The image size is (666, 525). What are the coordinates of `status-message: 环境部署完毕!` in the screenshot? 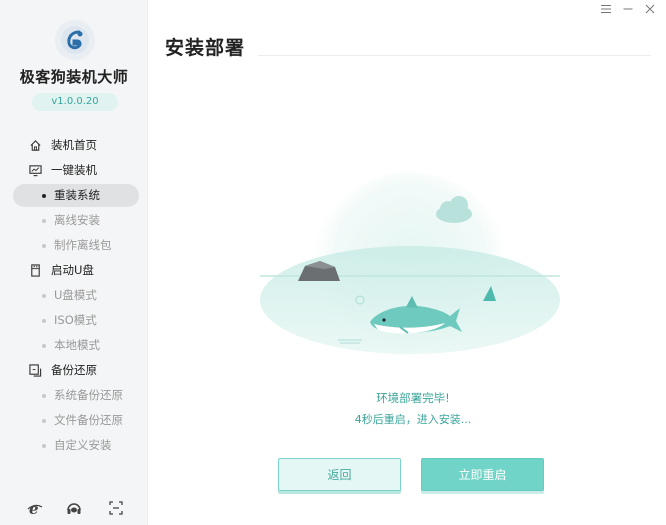 It's located at (413, 398).